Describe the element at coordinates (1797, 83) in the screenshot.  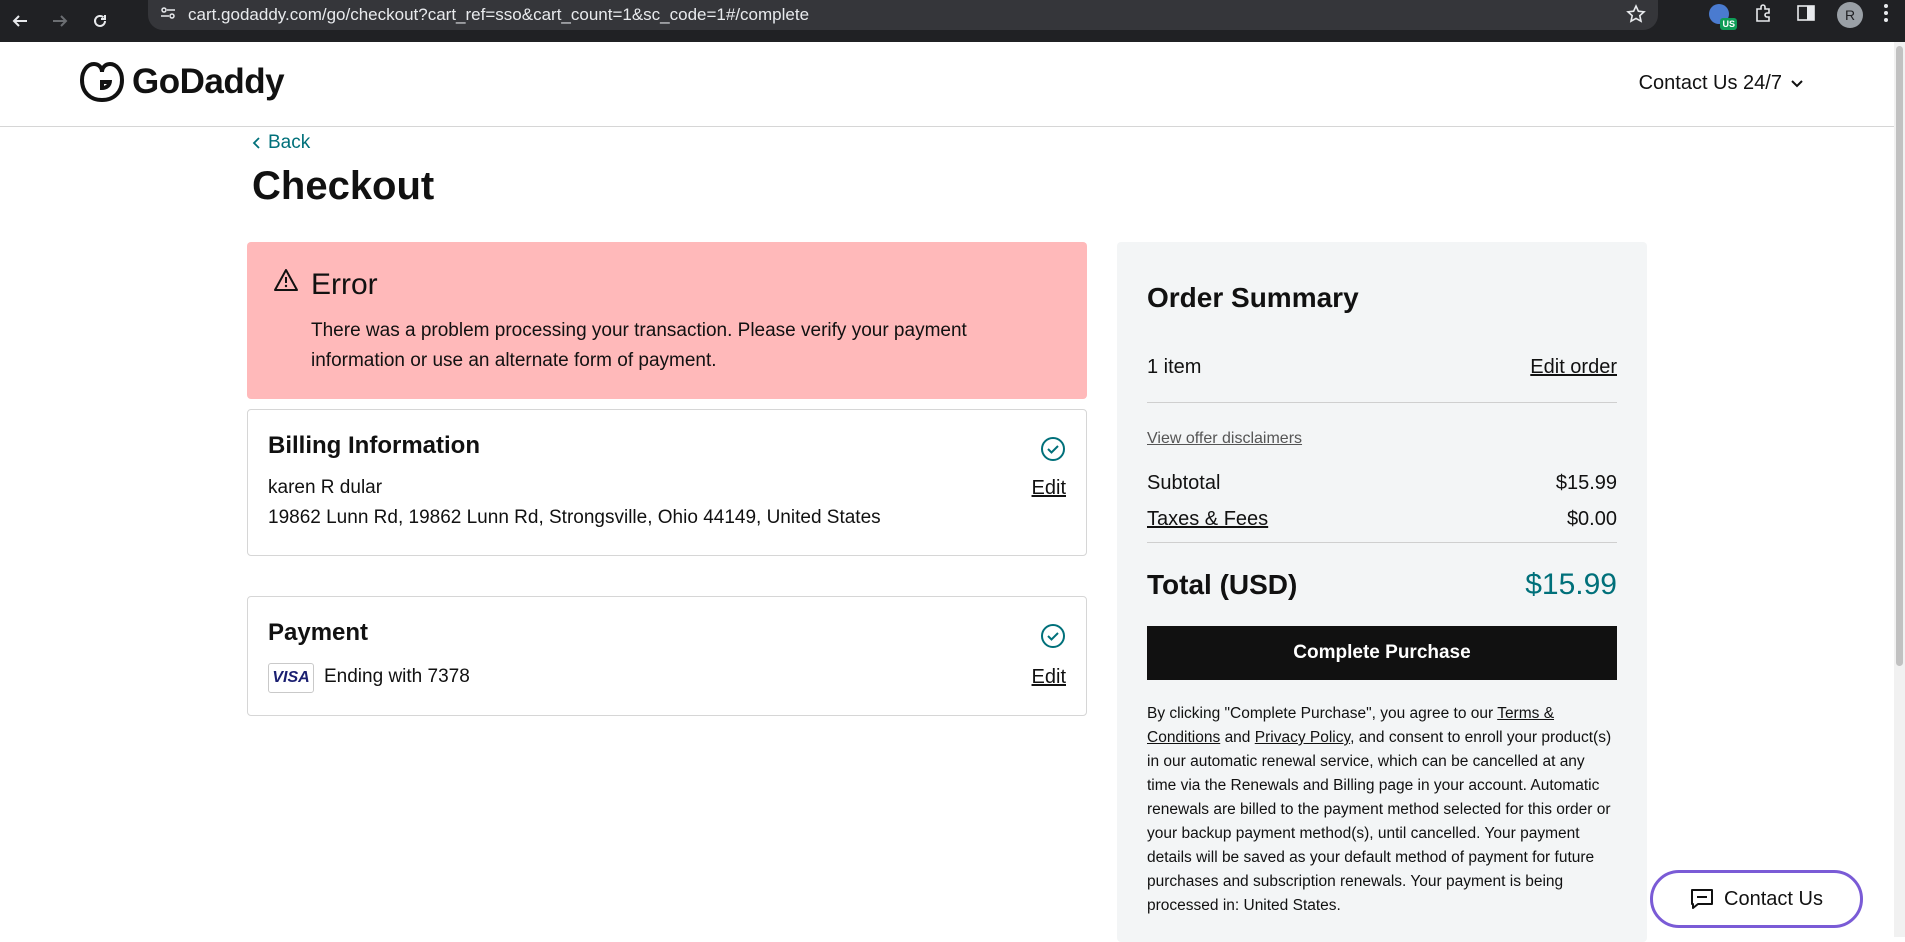
I see `chevron-down-icon` at that location.